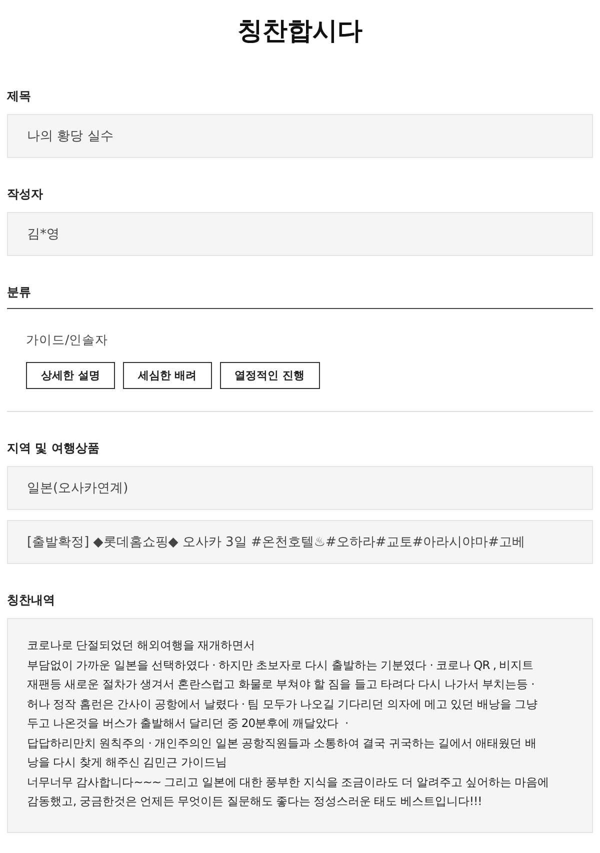 The image size is (600, 853). Describe the element at coordinates (300, 296) in the screenshot. I see `section-label: 분류` at that location.